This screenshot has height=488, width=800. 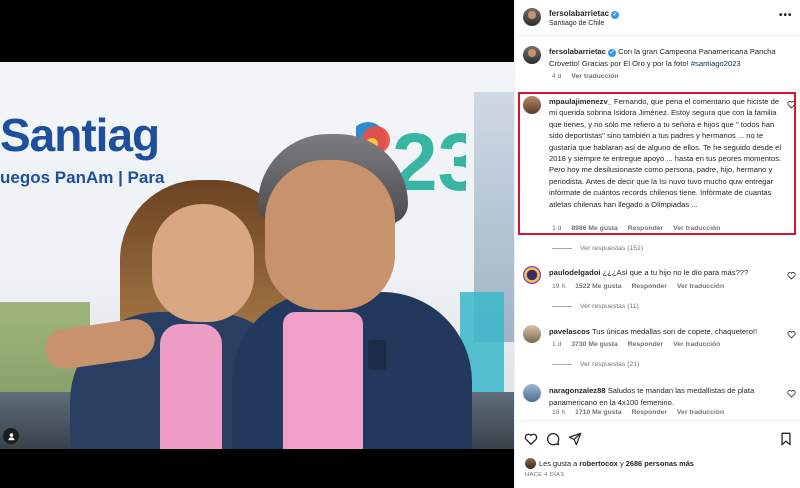 I want to click on author-avatar, so click(x=532, y=17).